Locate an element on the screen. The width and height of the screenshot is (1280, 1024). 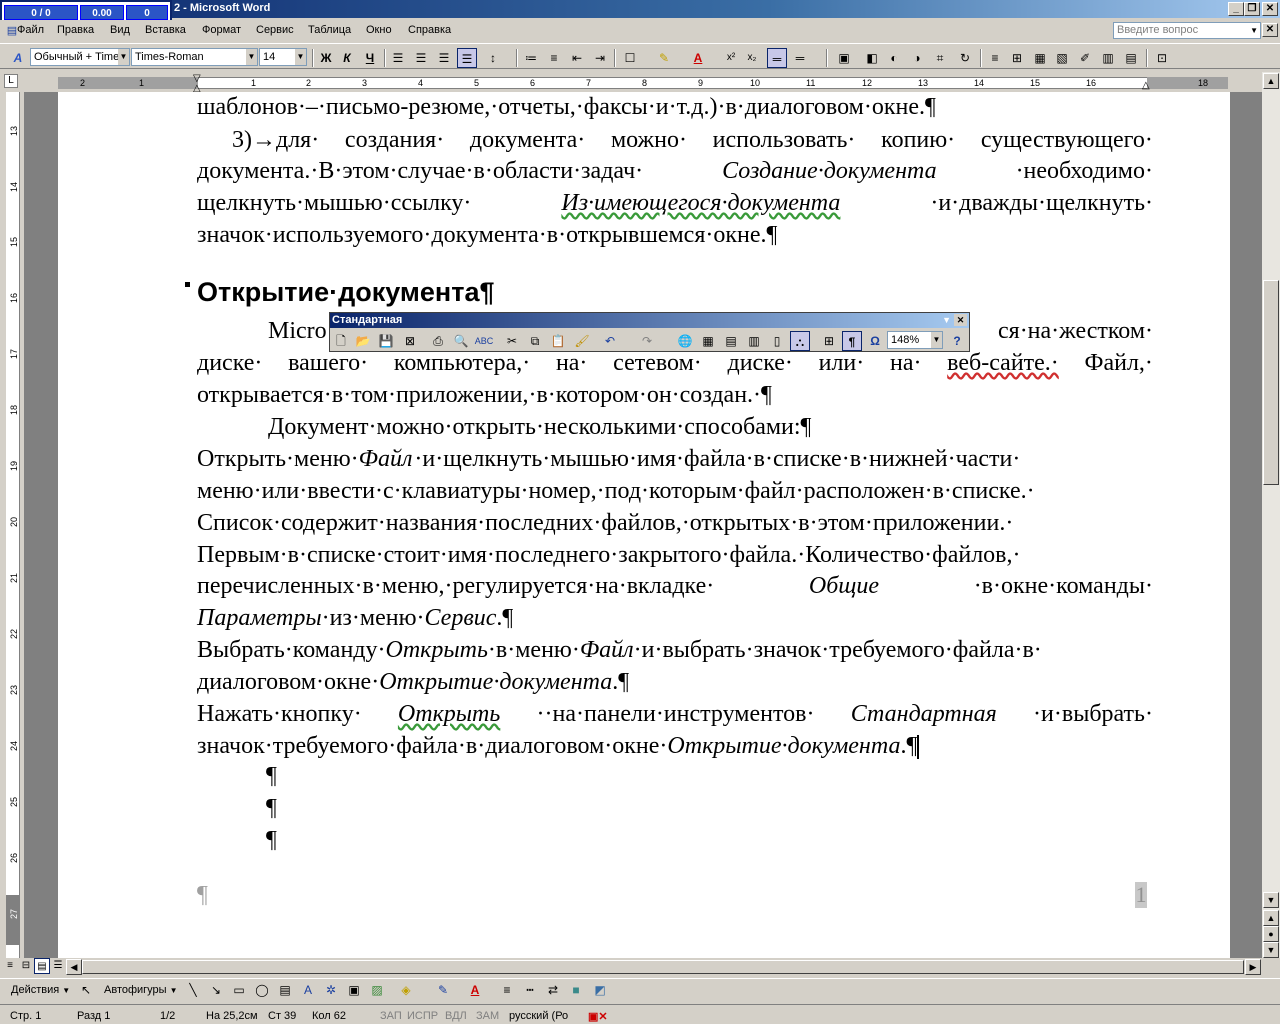
double-line-icon: ═ is located at coordinates (800, 58).